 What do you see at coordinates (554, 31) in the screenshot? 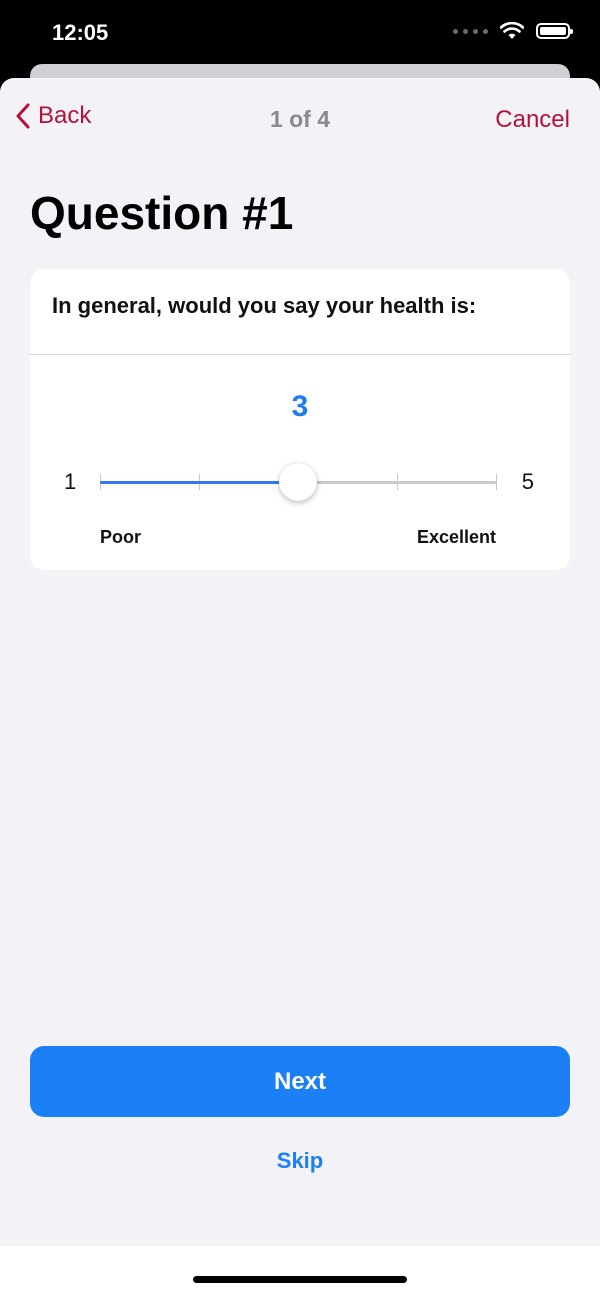
I see `battery-icon` at bounding box center [554, 31].